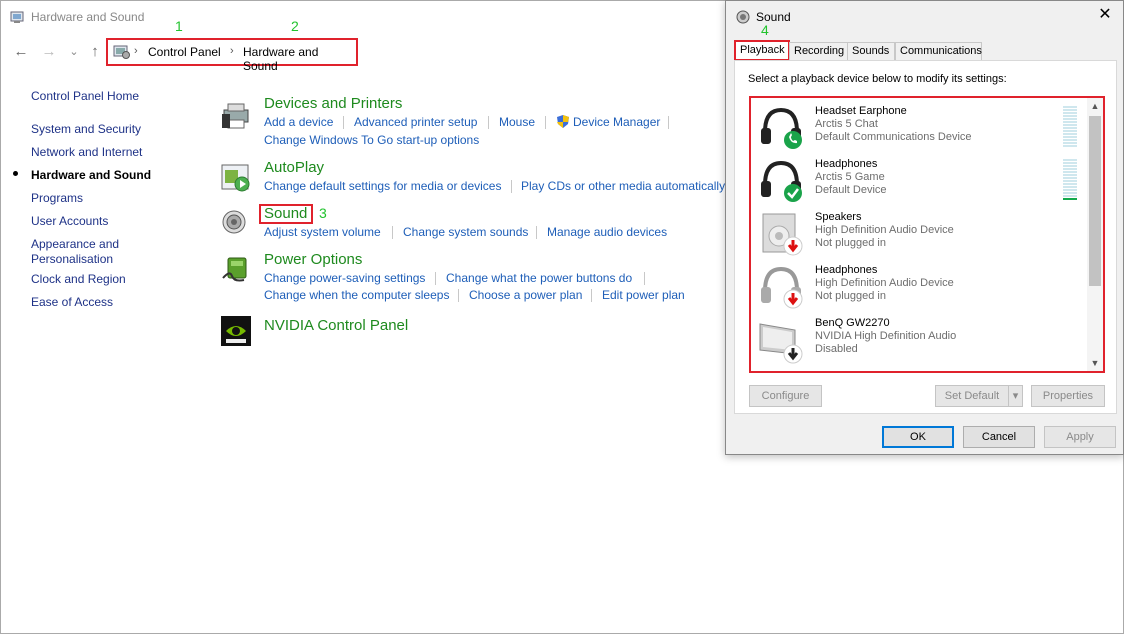 The width and height of the screenshot is (1124, 634). What do you see at coordinates (643, 295) in the screenshot?
I see `edit-power-plan-link: Edit power plan` at bounding box center [643, 295].